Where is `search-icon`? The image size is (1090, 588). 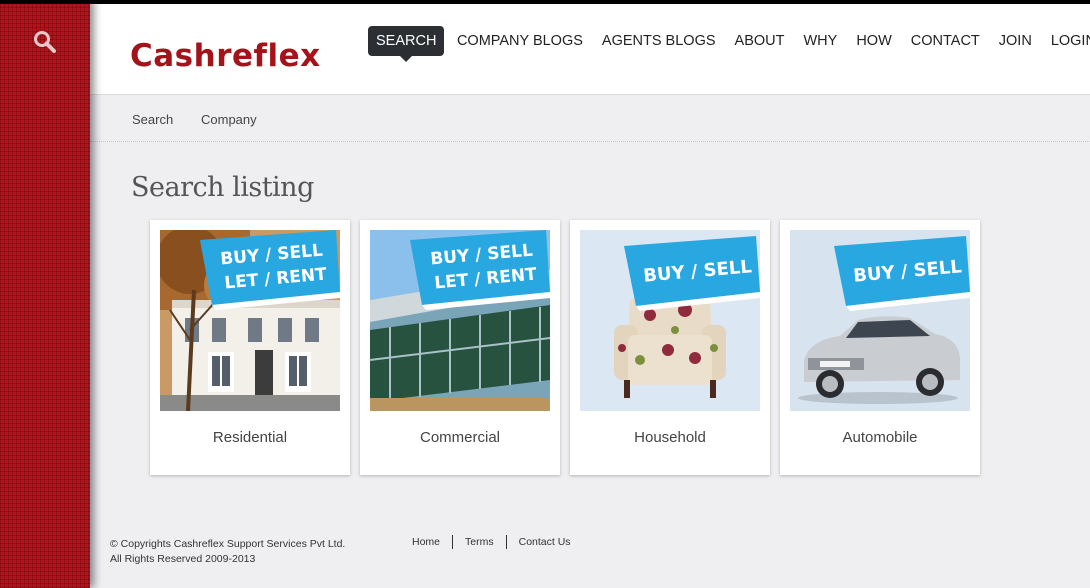
search-icon is located at coordinates (45, 43).